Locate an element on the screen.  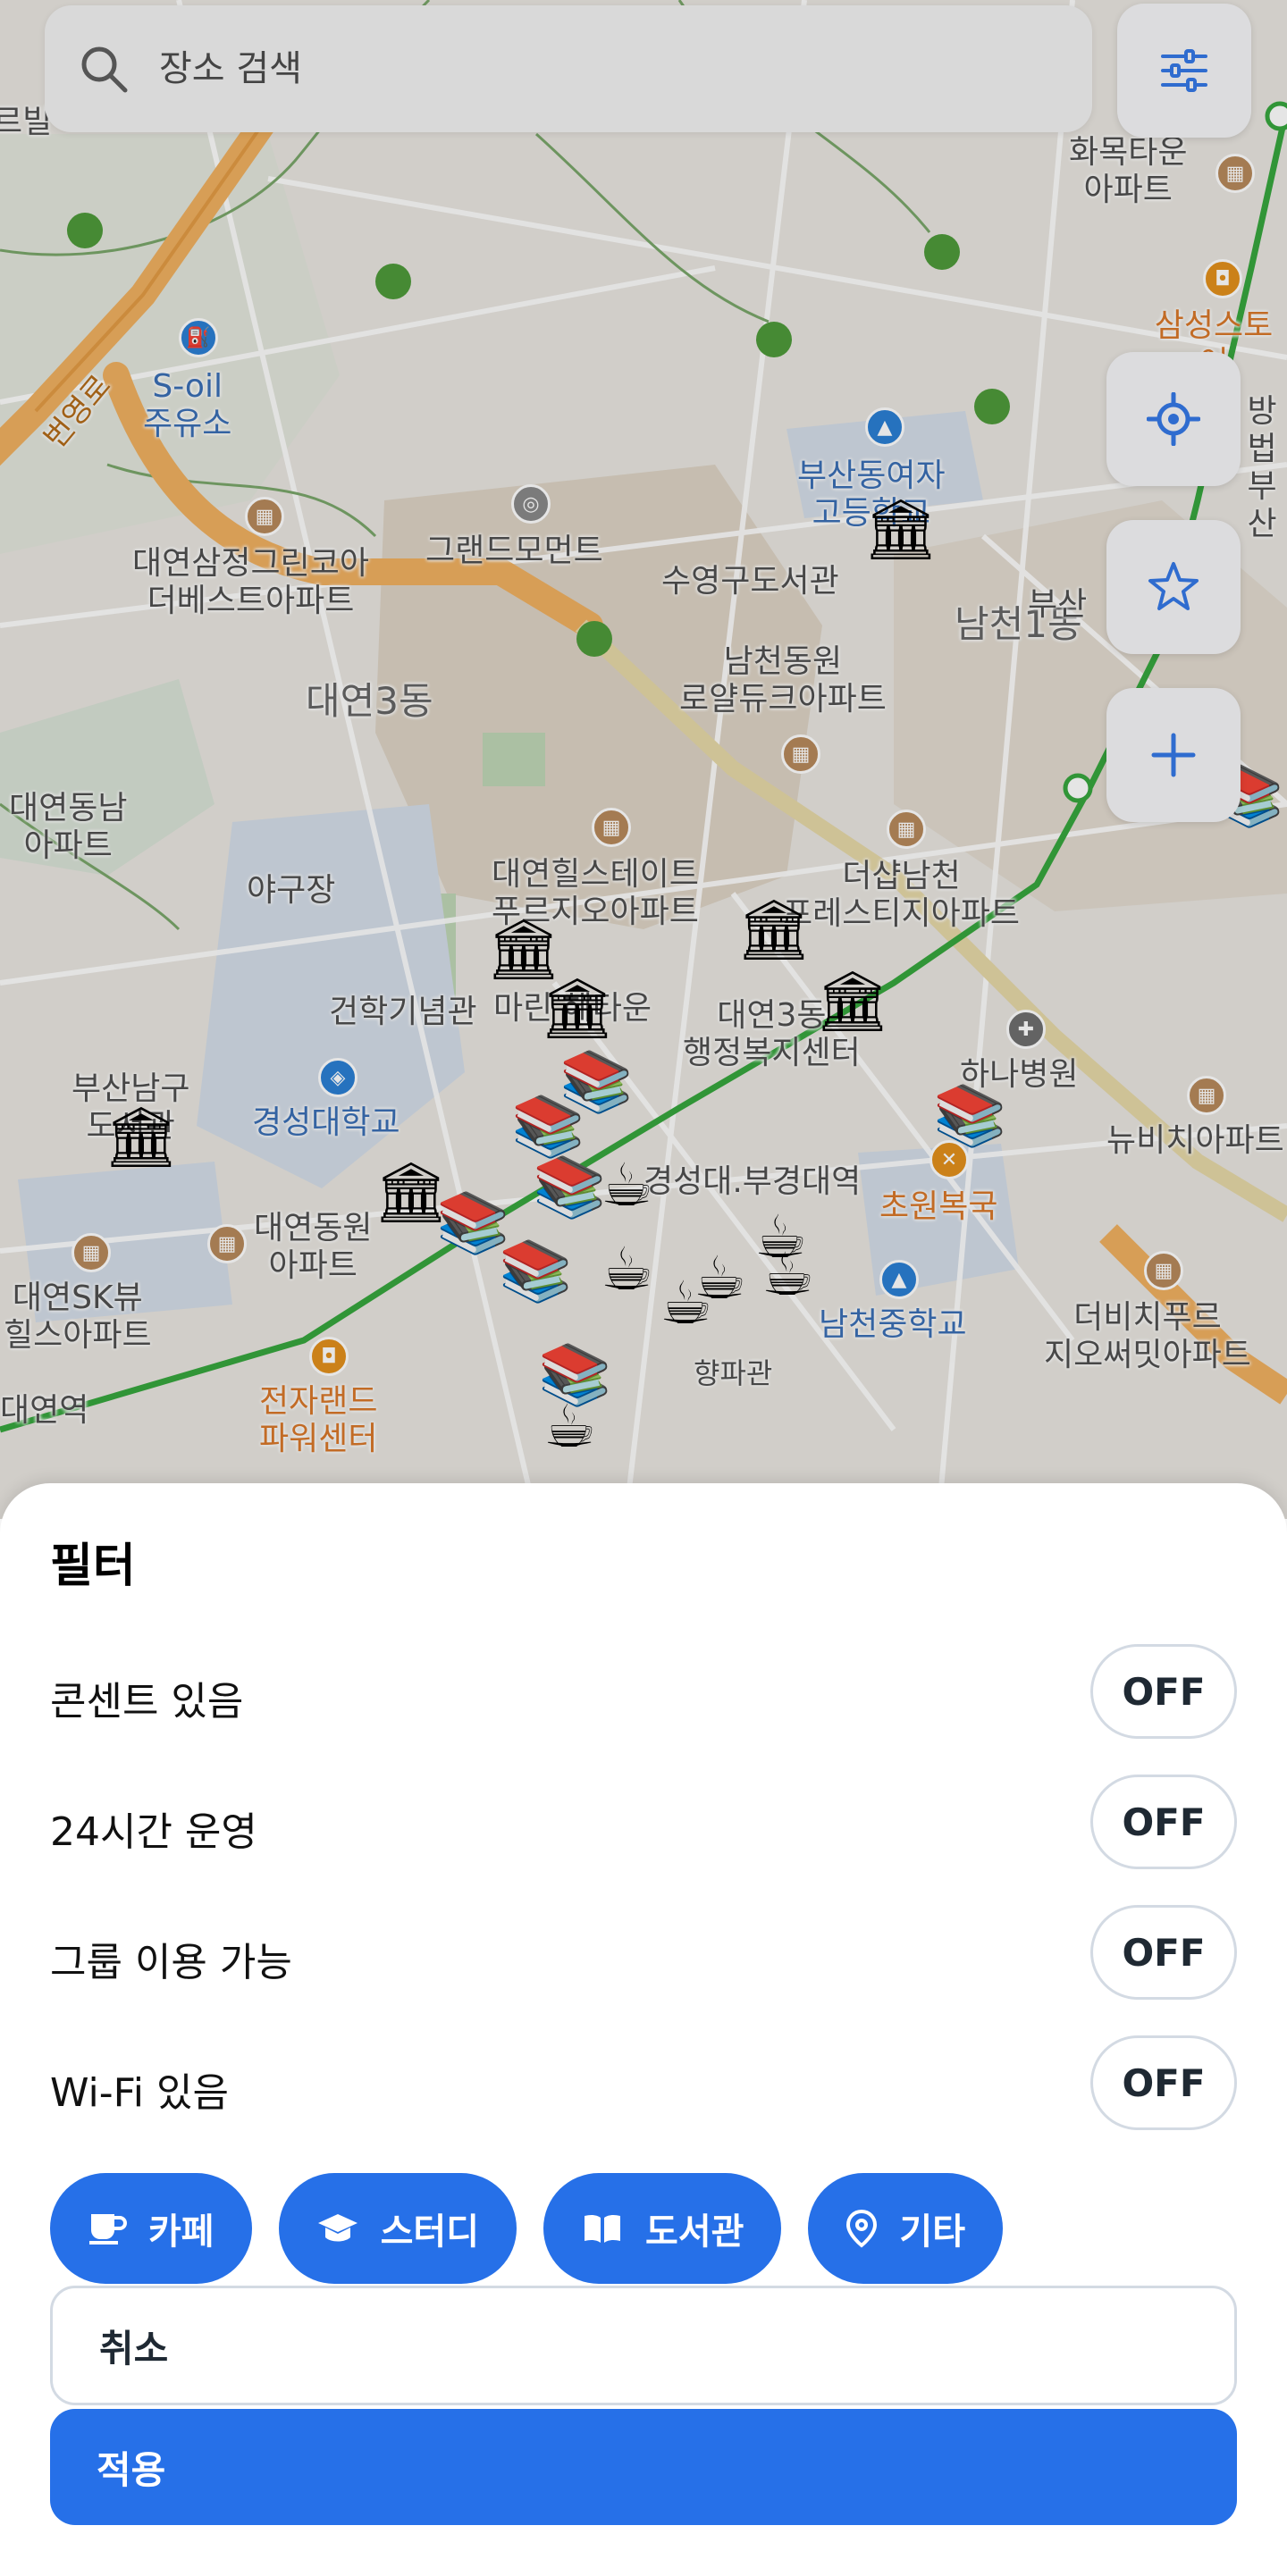
filter-row-outlet: 콘센트 있음 OFF is located at coordinates (643, 1693).